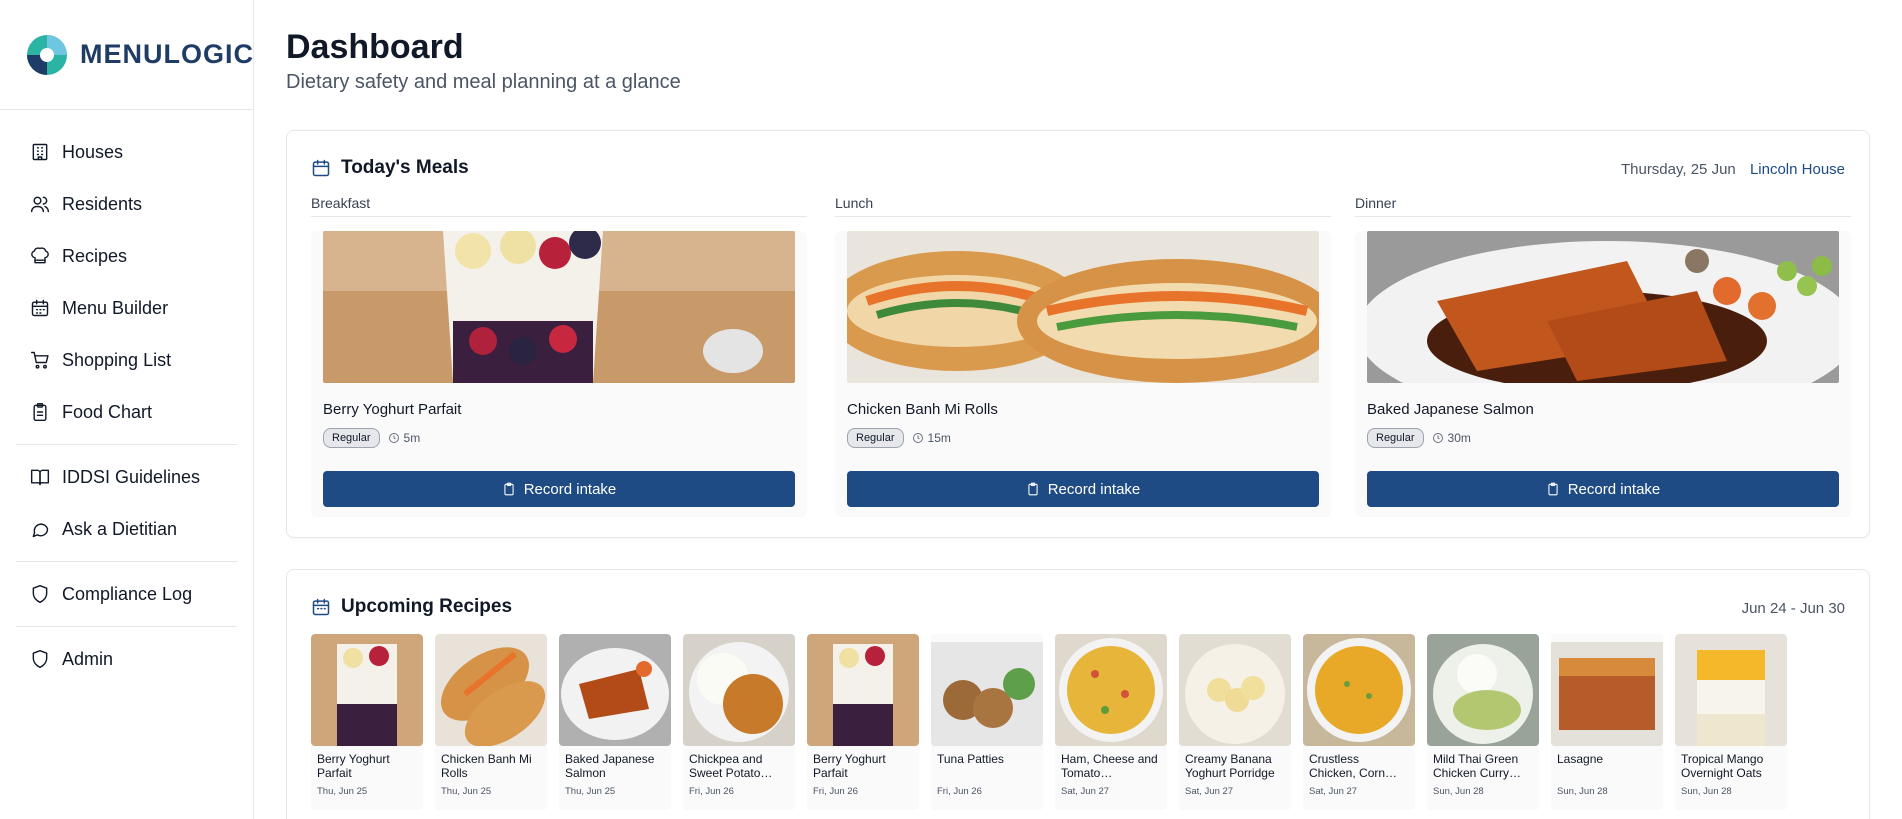  What do you see at coordinates (107, 411) in the screenshot?
I see `sidebar-item-label: Food Chart` at bounding box center [107, 411].